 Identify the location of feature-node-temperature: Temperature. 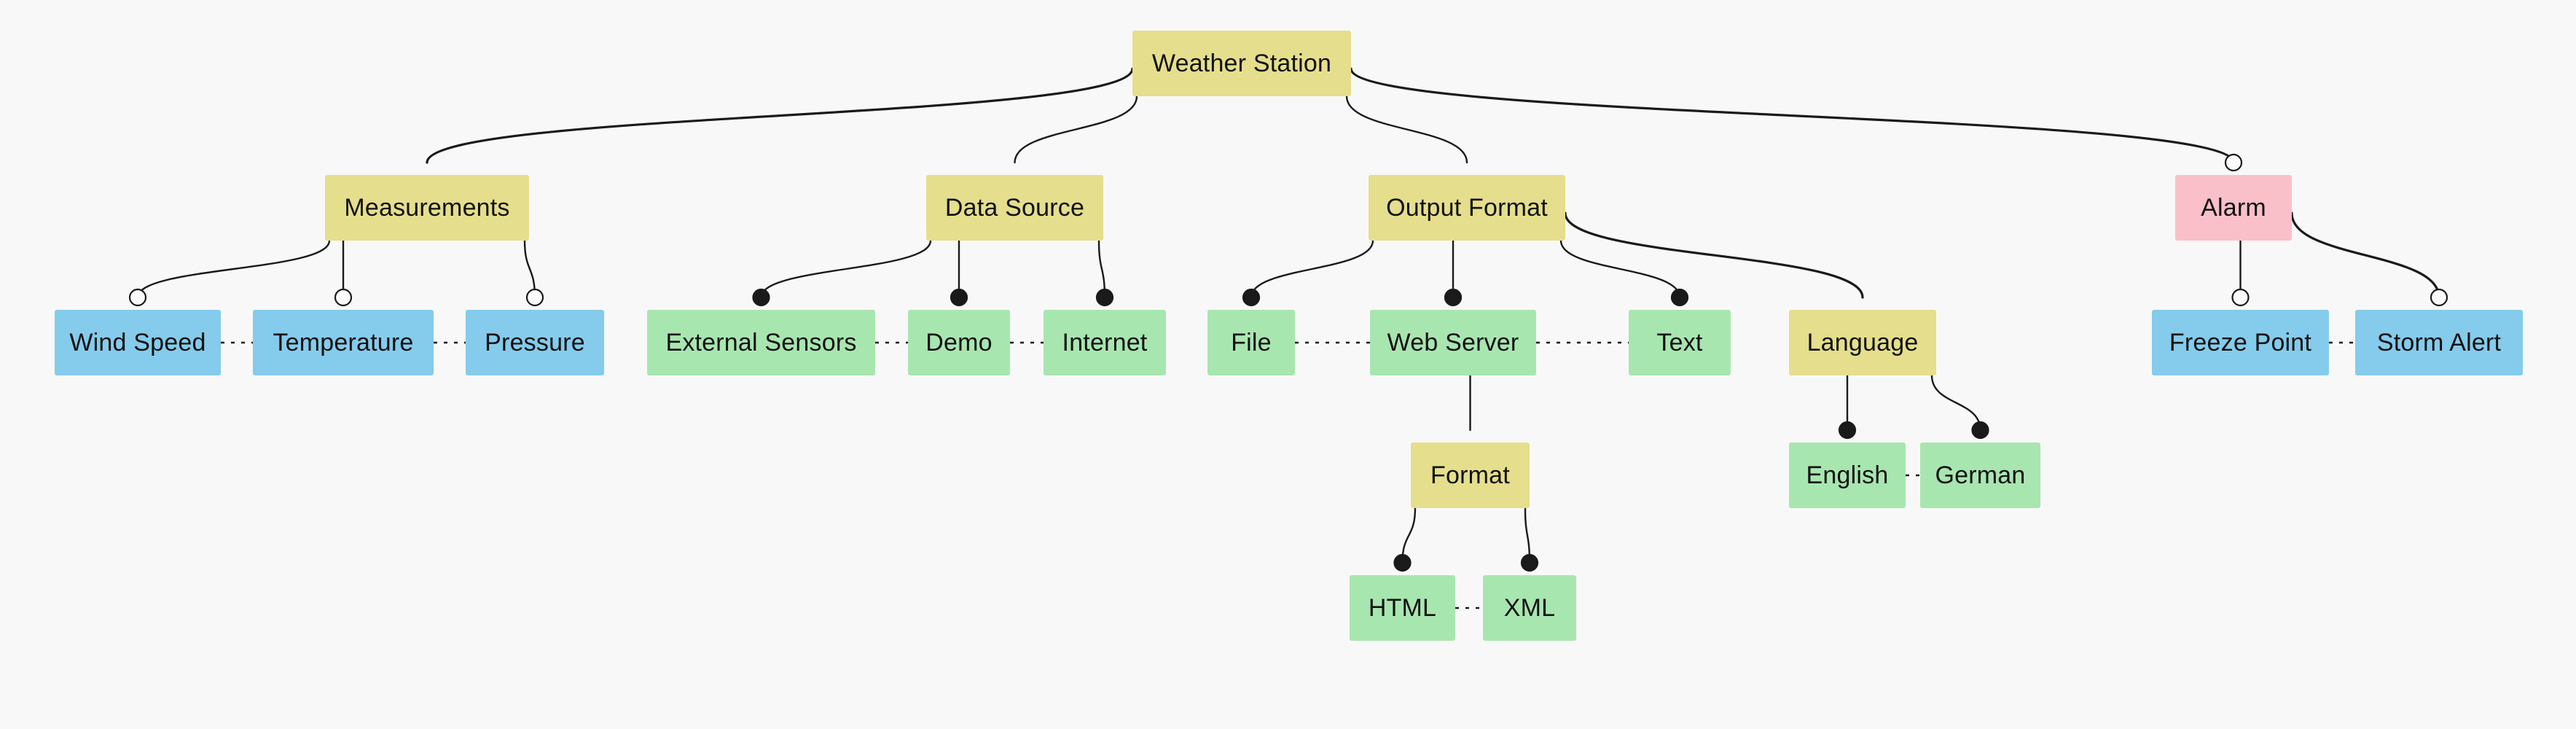
(343, 342).